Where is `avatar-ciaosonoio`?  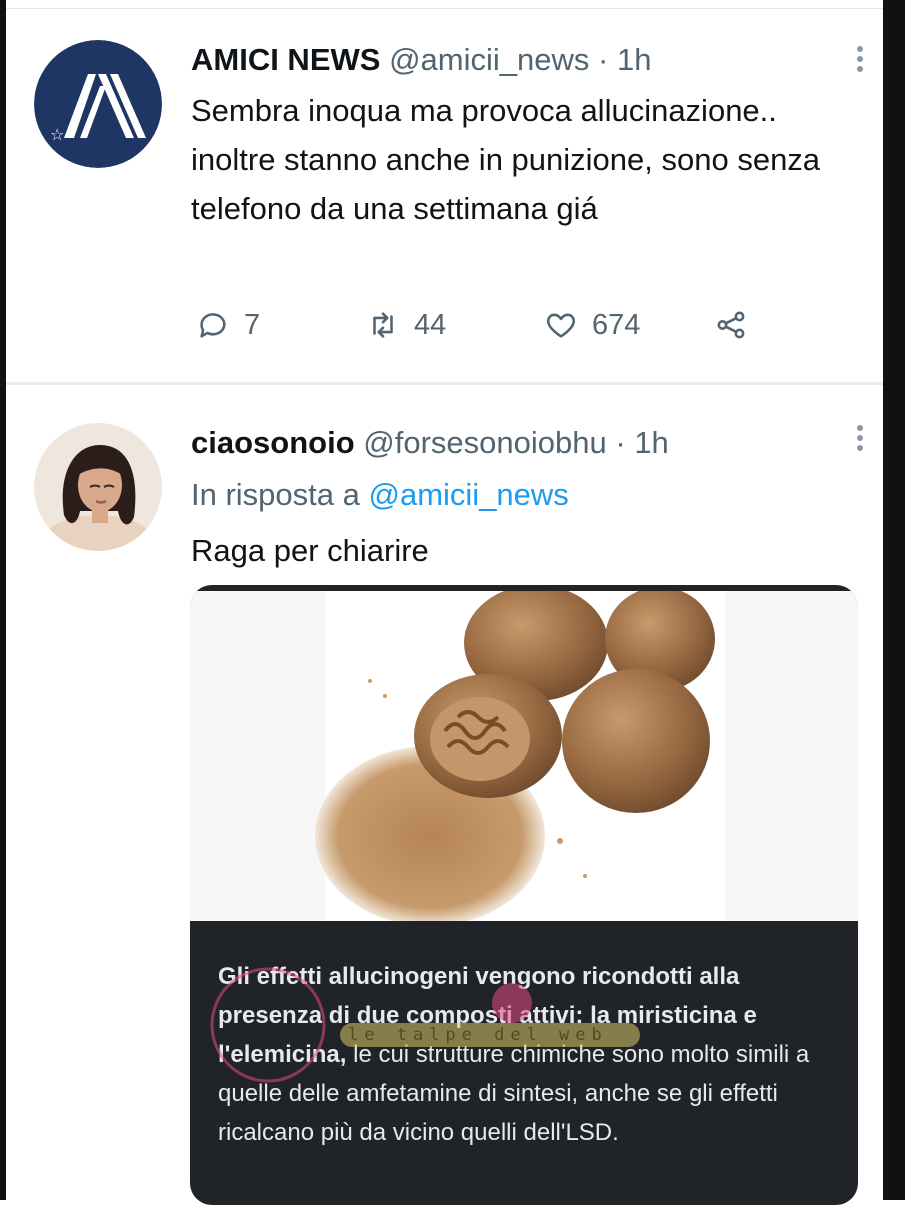
avatar-ciaosonoio is located at coordinates (98, 487).